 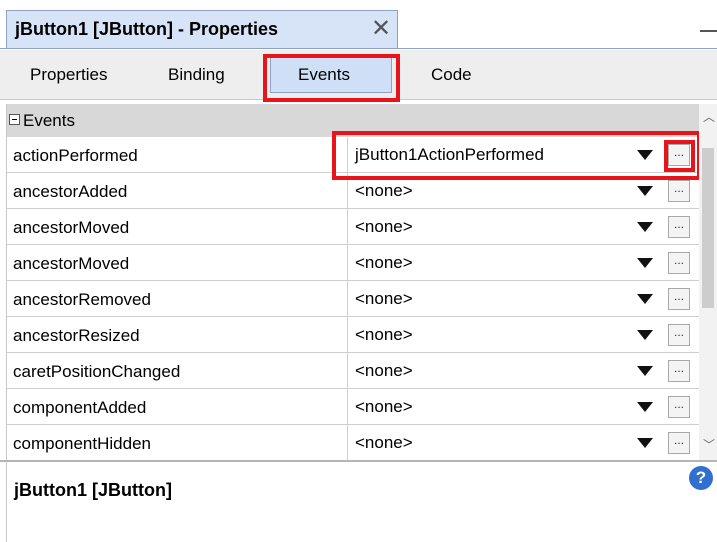 What do you see at coordinates (324, 75) in the screenshot?
I see `tab-events: Events` at bounding box center [324, 75].